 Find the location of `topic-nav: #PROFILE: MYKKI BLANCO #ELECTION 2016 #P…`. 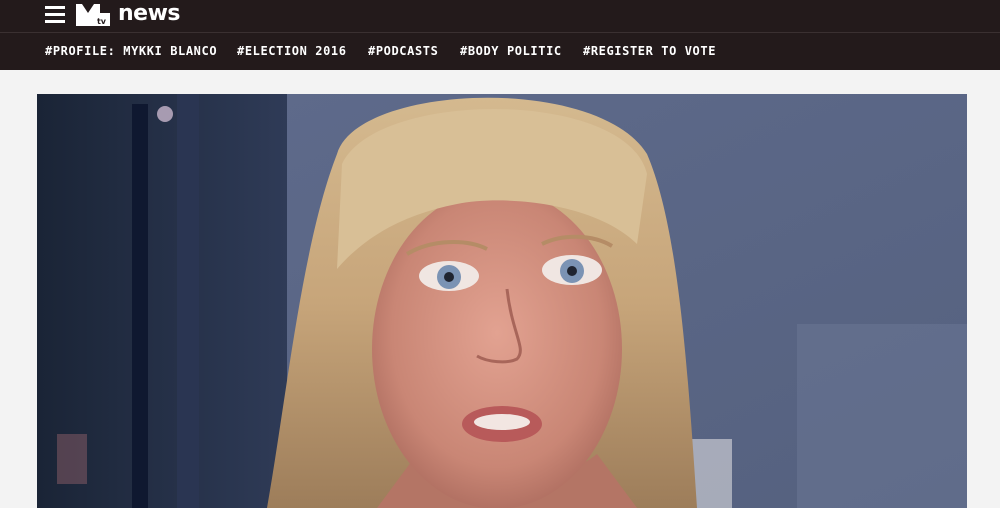

topic-nav: #PROFILE: MYKKI BLANCO #ELECTION 2016 #P… is located at coordinates (500, 51).